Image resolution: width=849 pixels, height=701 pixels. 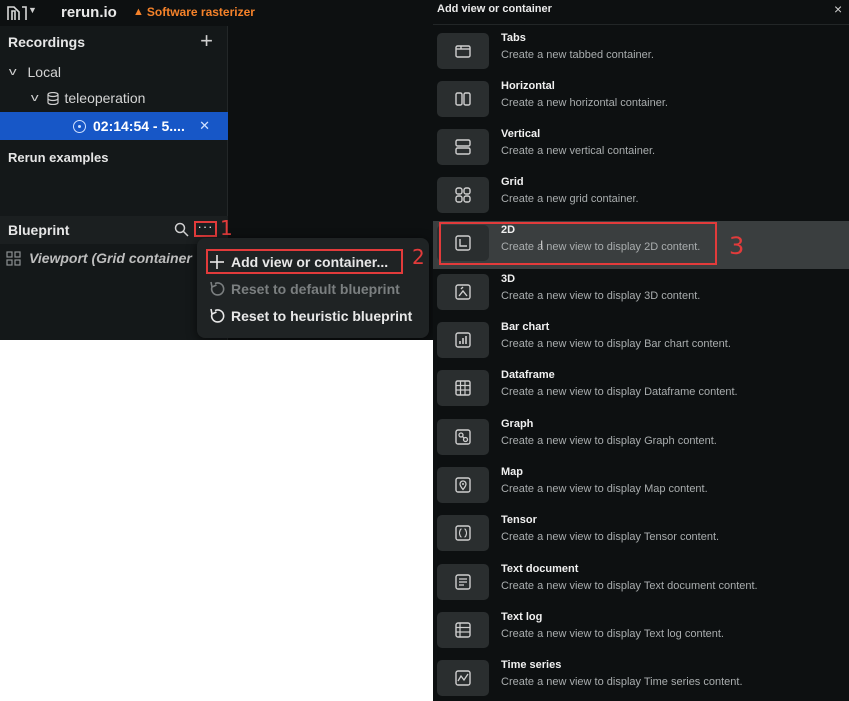 I want to click on text-cursor-icon: I, so click(x=542, y=245).